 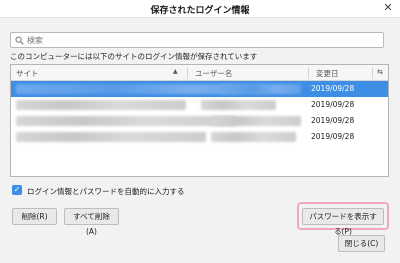 What do you see at coordinates (388, 8) in the screenshot?
I see `close-icon: ✕` at bounding box center [388, 8].